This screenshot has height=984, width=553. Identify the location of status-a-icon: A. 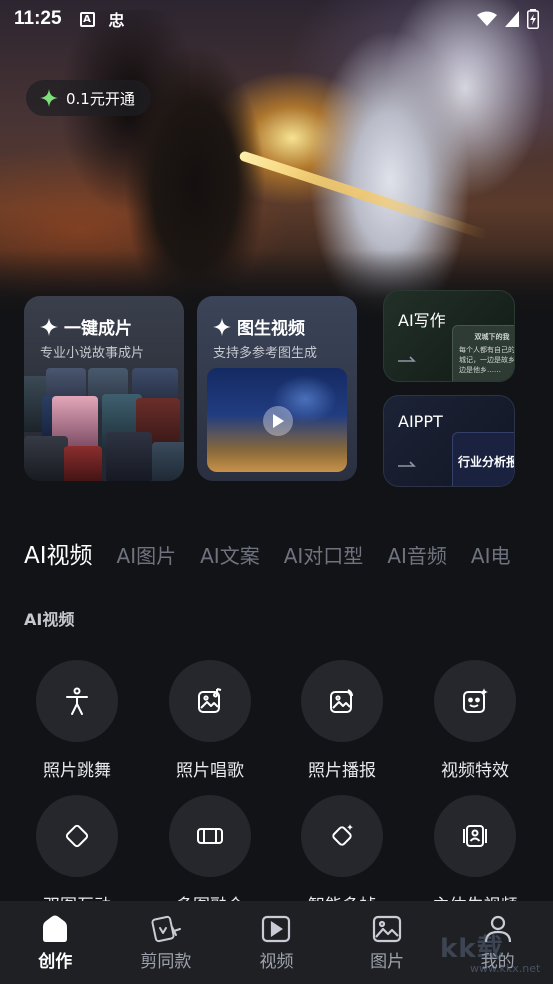
(87, 19).